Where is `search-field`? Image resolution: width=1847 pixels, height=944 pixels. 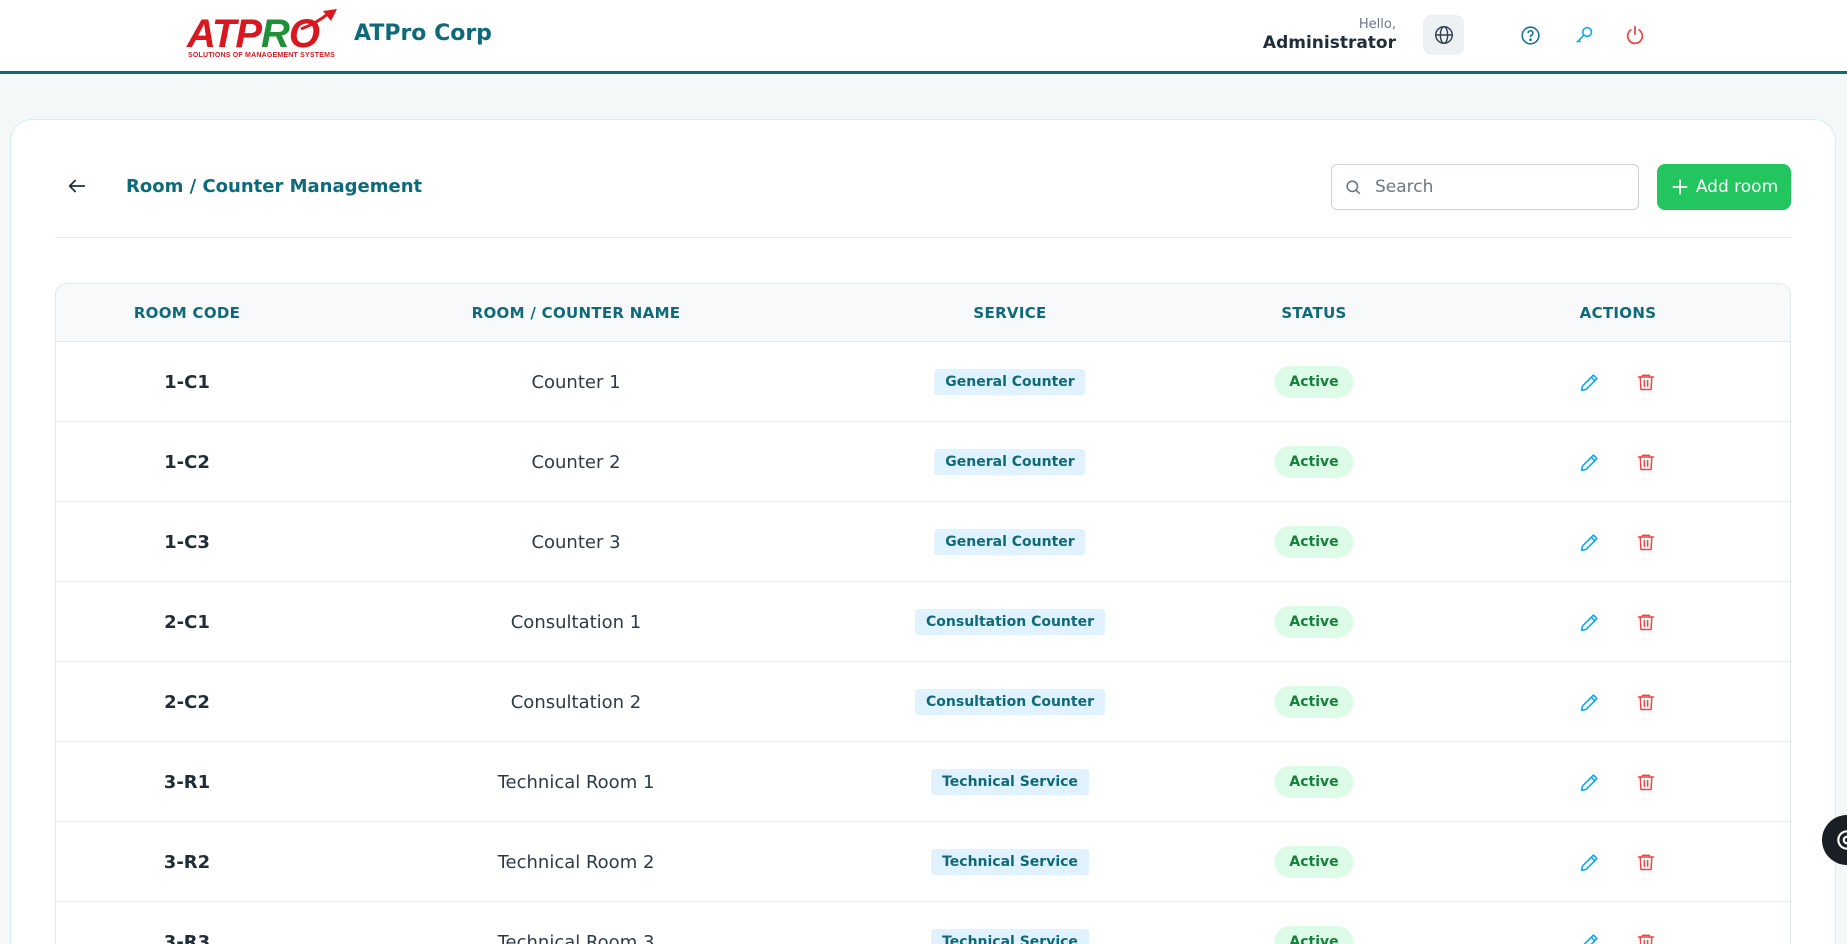
search-field is located at coordinates (1485, 187).